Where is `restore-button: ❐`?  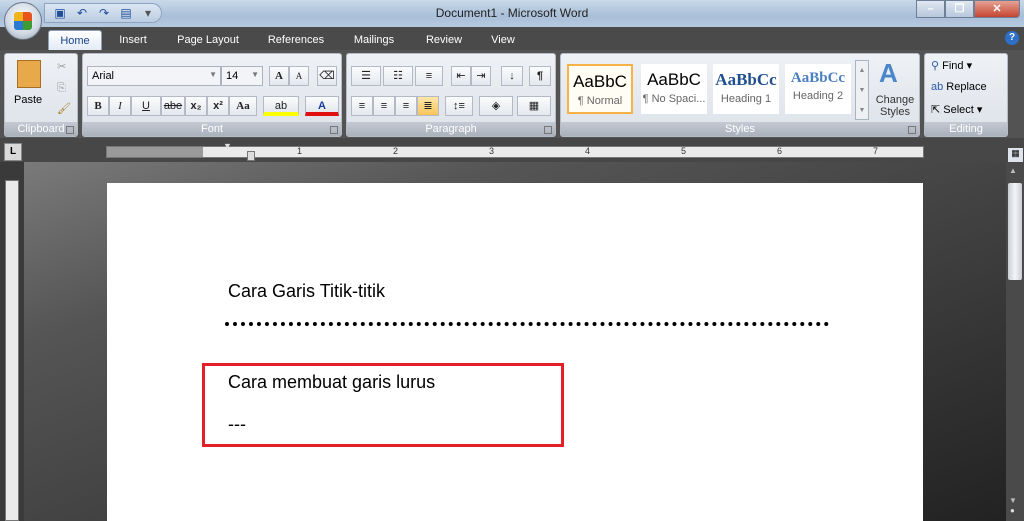 restore-button: ❐ is located at coordinates (959, 9).